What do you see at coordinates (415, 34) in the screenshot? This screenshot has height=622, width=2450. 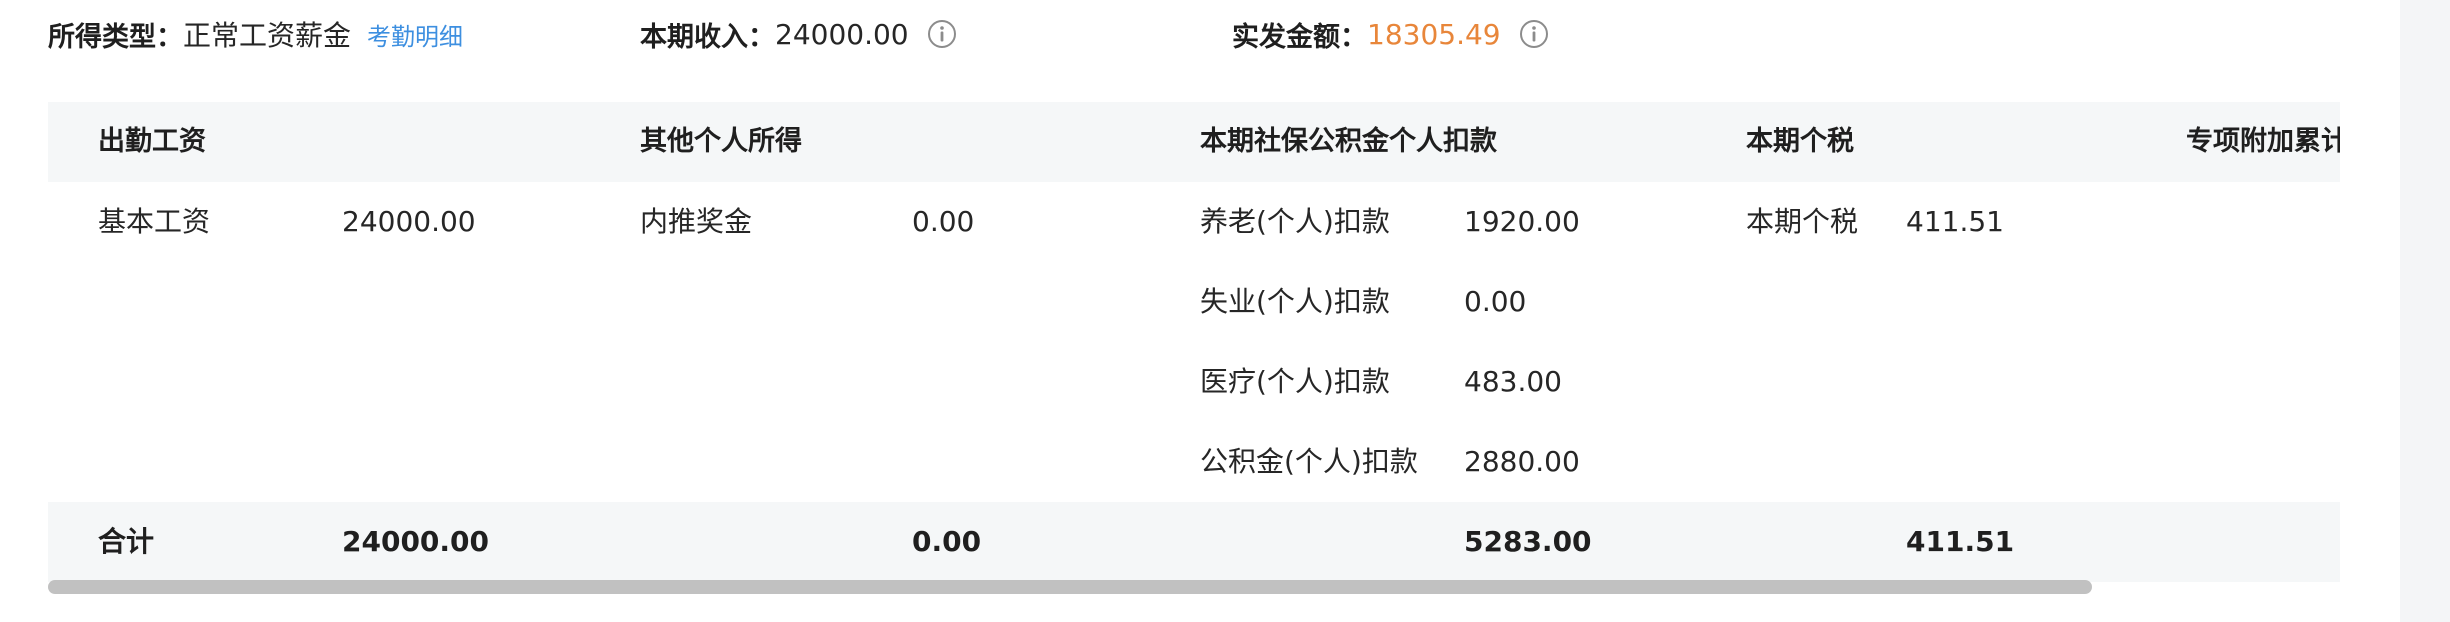 I see `attendance-detail-link: 考勤明细` at bounding box center [415, 34].